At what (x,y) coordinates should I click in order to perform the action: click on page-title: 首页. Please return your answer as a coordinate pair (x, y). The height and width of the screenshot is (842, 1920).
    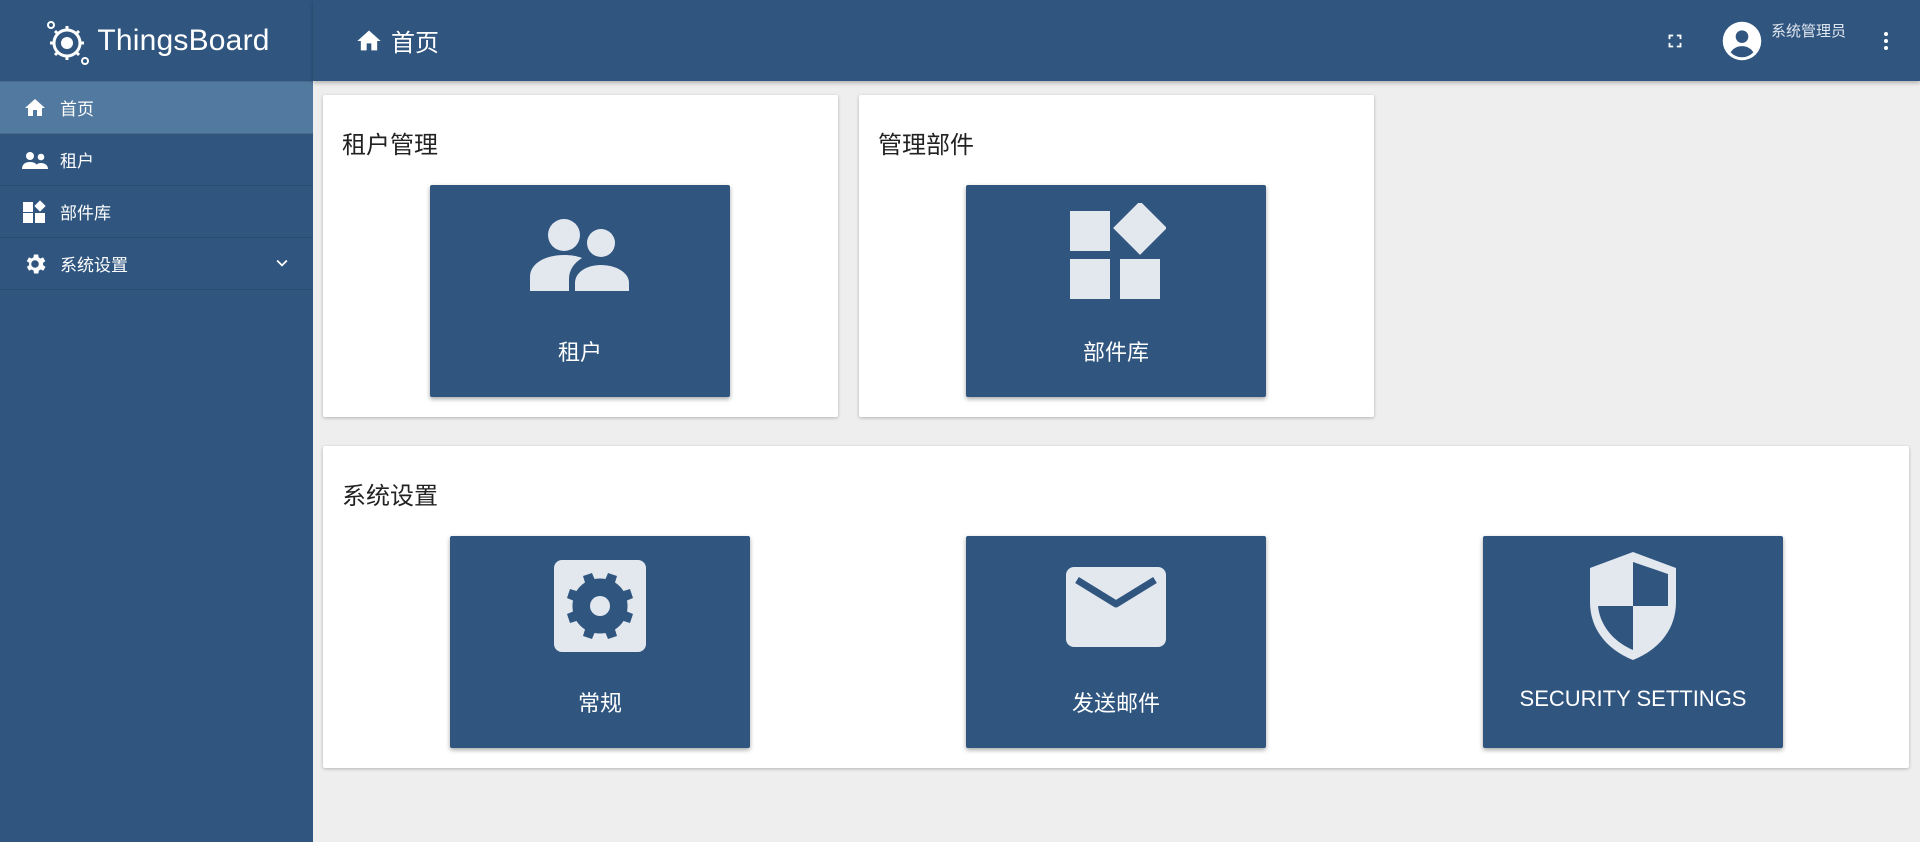
    Looking at the image, I should click on (415, 43).